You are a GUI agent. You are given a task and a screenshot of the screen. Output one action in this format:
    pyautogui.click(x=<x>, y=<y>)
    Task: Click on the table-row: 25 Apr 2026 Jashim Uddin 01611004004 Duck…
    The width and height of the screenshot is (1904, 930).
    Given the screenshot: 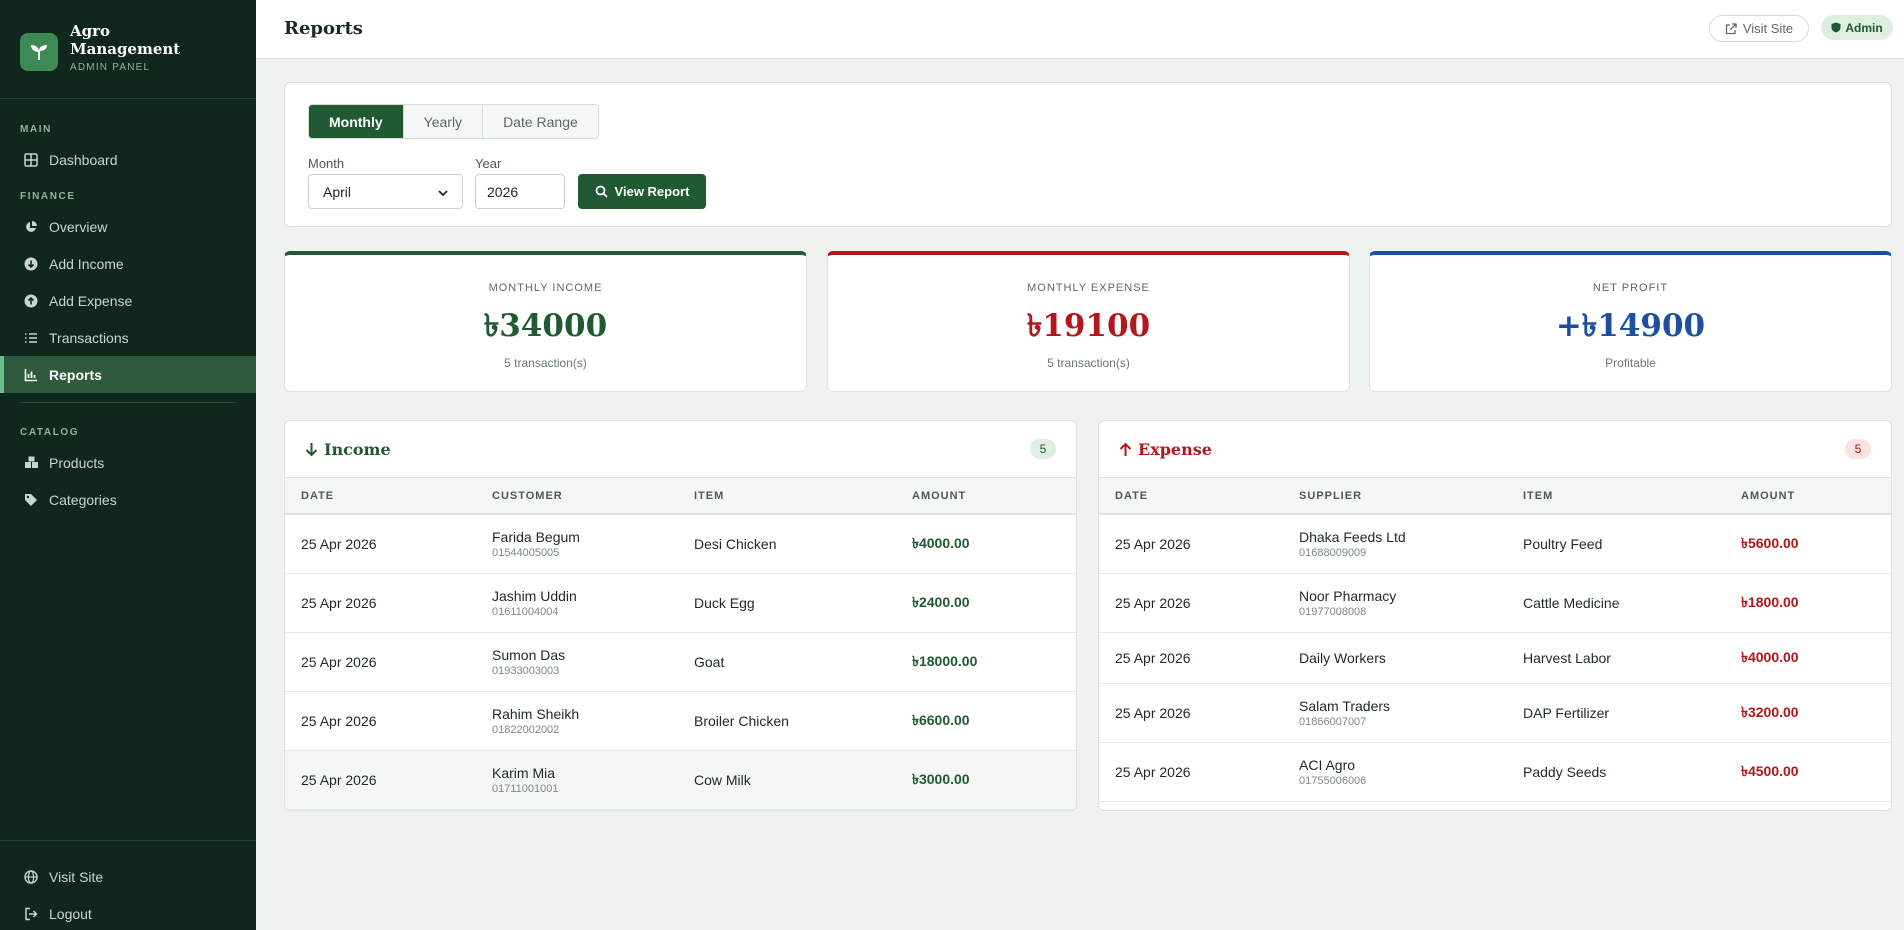 What is the action you would take?
    pyautogui.click(x=680, y=603)
    